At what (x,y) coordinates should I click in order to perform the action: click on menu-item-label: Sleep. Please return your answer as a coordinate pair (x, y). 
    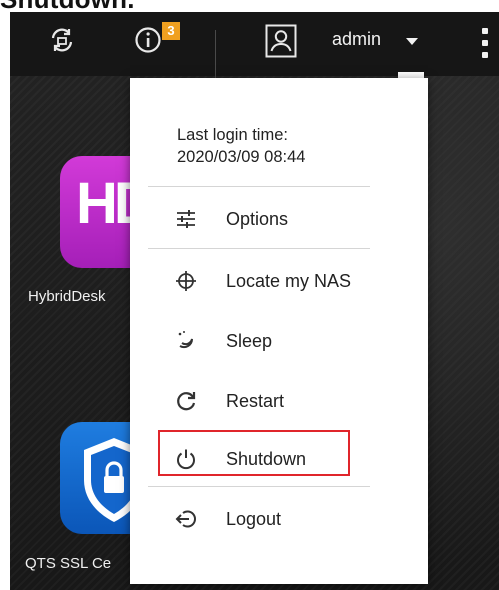
    Looking at the image, I should click on (249, 341).